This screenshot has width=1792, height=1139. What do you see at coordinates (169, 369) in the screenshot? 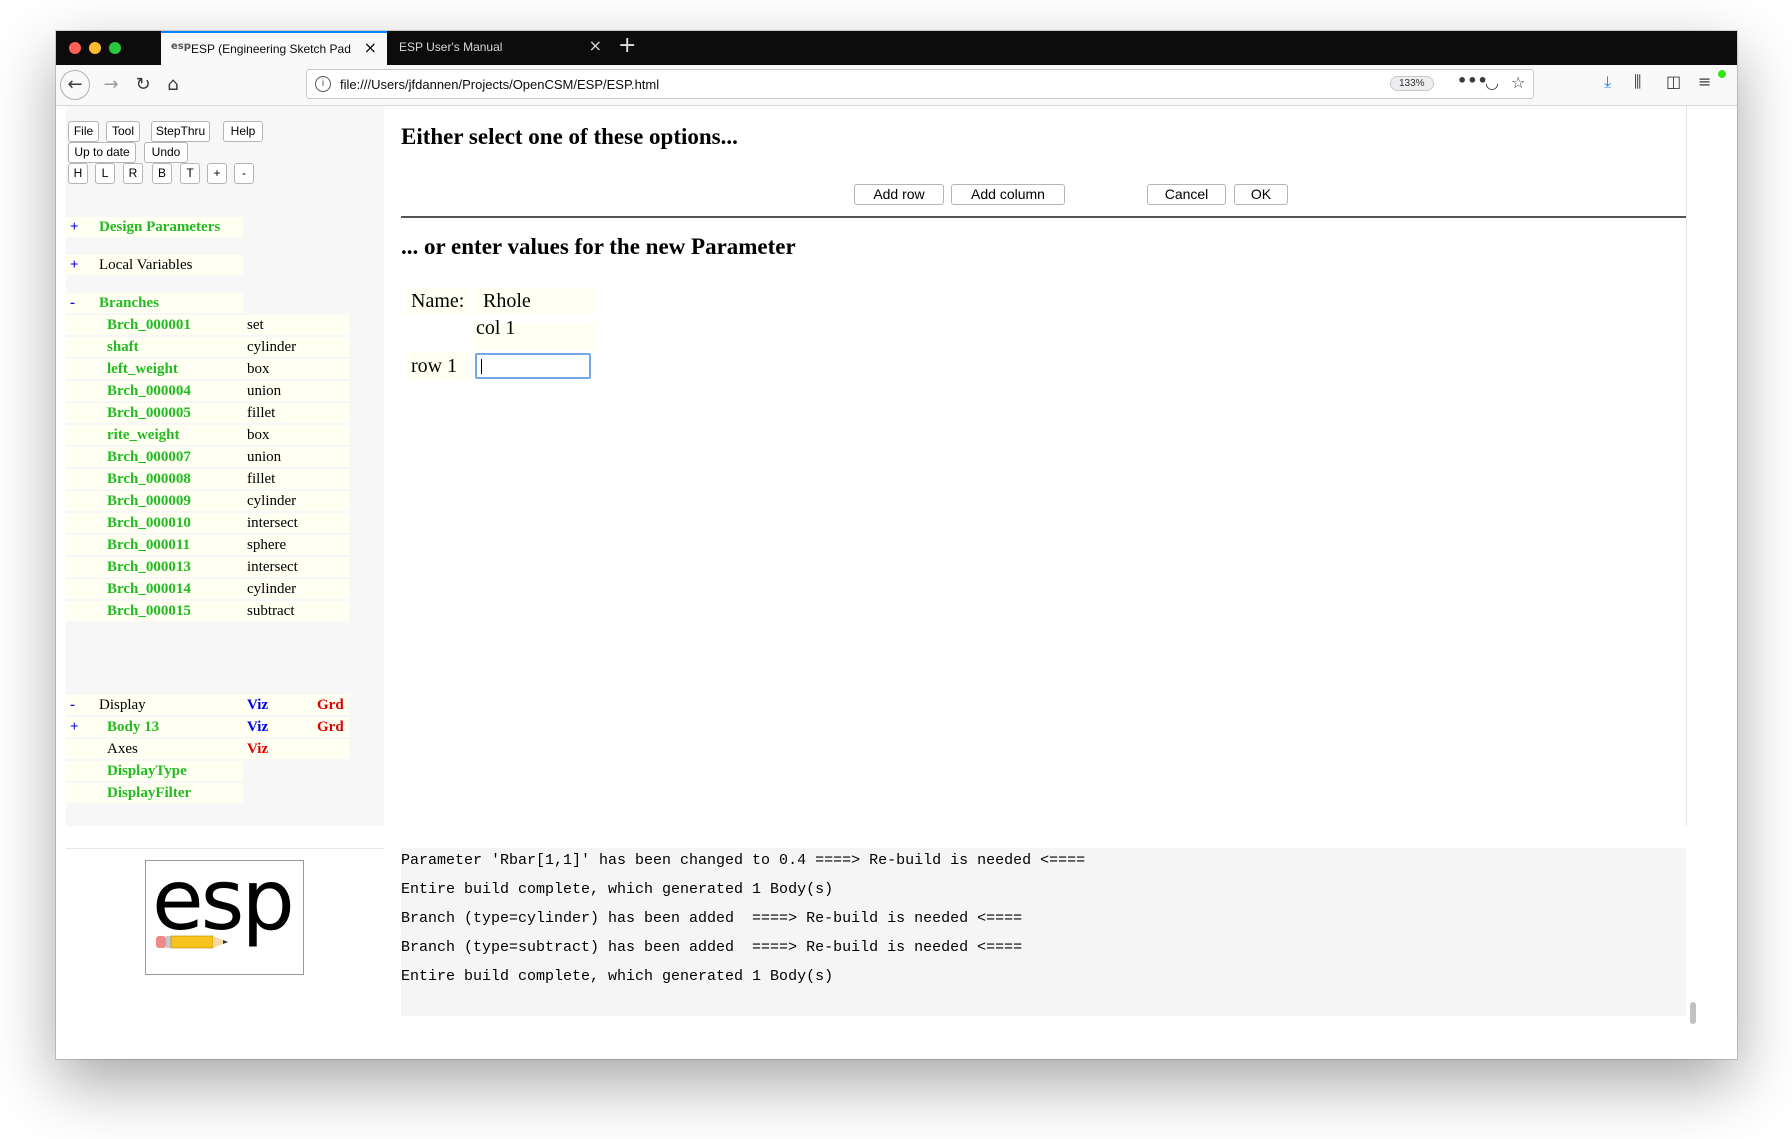
I see `branch-name: left_weight` at bounding box center [169, 369].